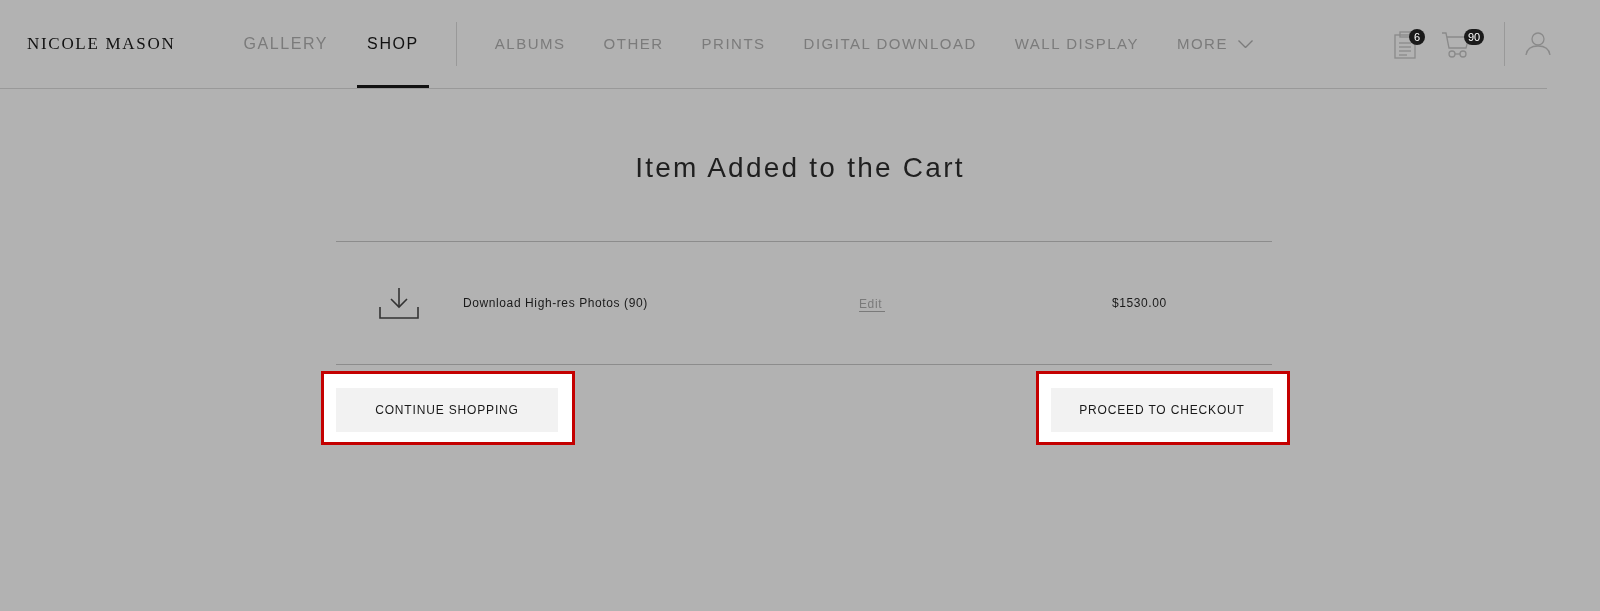  Describe the element at coordinates (1139, 303) in the screenshot. I see `item-price: $1530.00` at that location.